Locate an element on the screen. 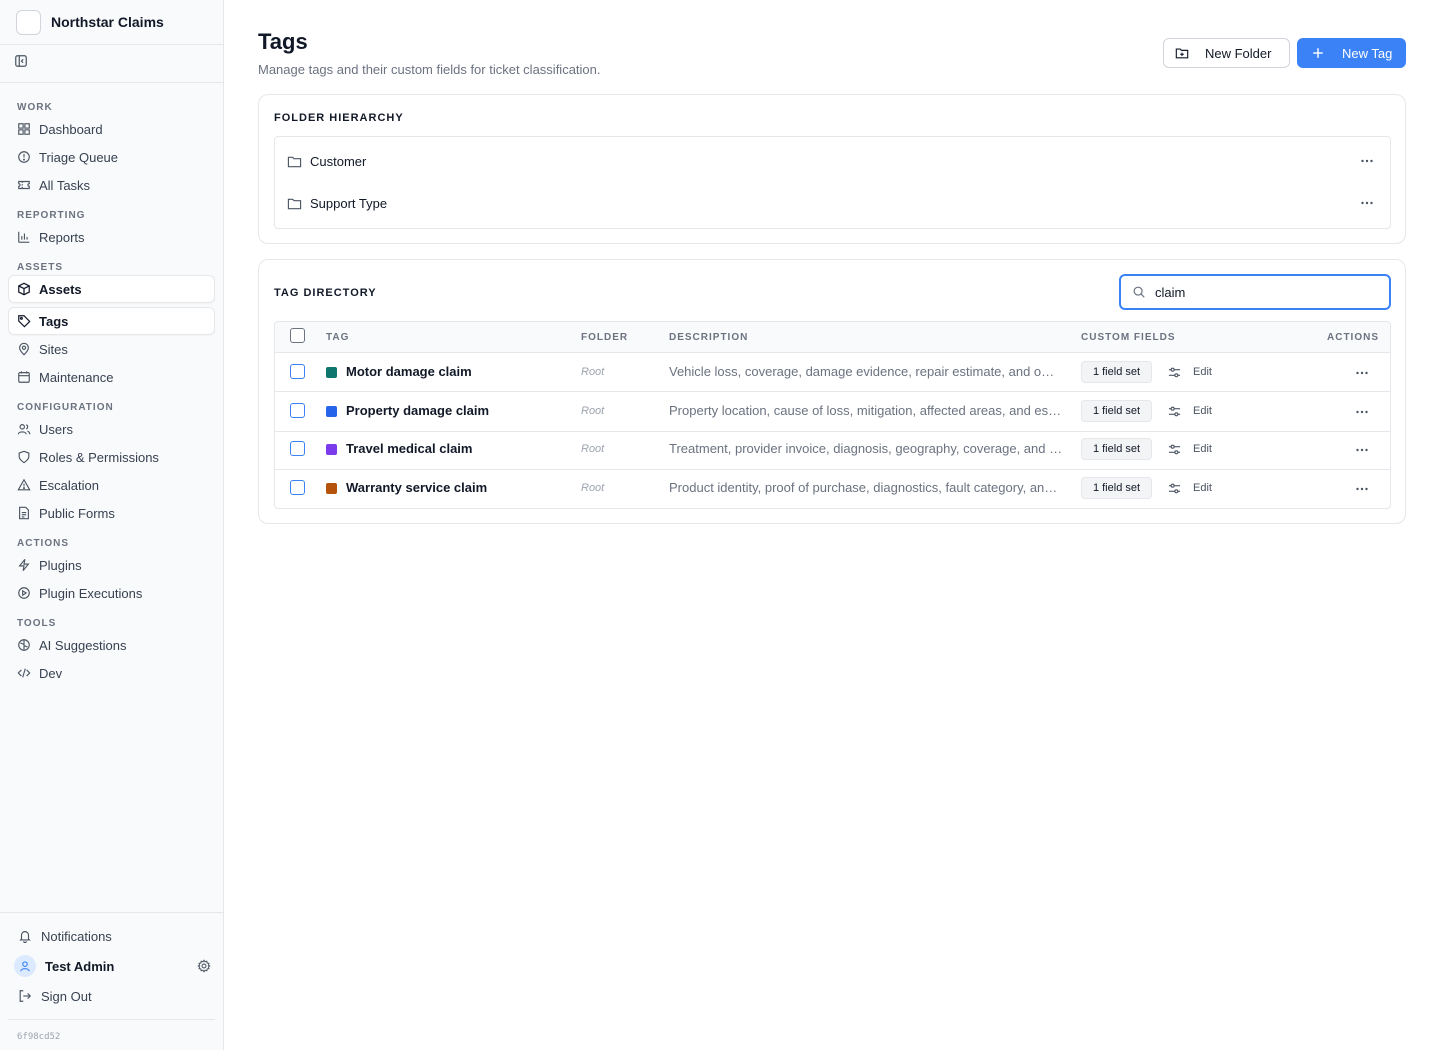 The height and width of the screenshot is (1050, 1440). sidebar-item-label: Tags is located at coordinates (54, 321).